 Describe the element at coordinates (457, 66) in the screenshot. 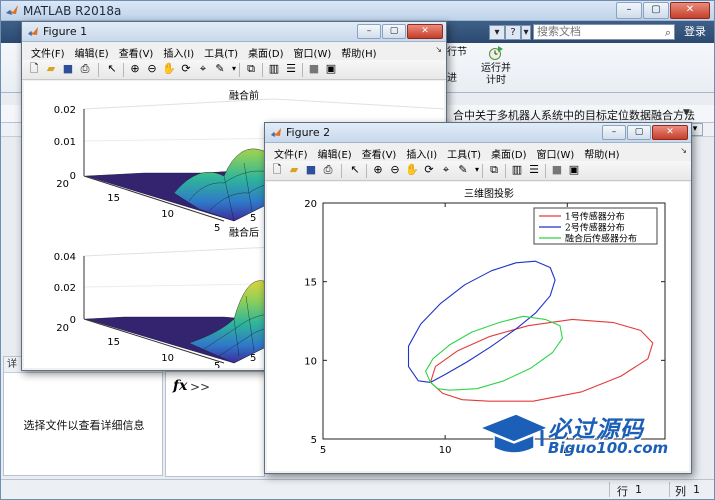

I see `run-section-button: 行节 进` at that location.